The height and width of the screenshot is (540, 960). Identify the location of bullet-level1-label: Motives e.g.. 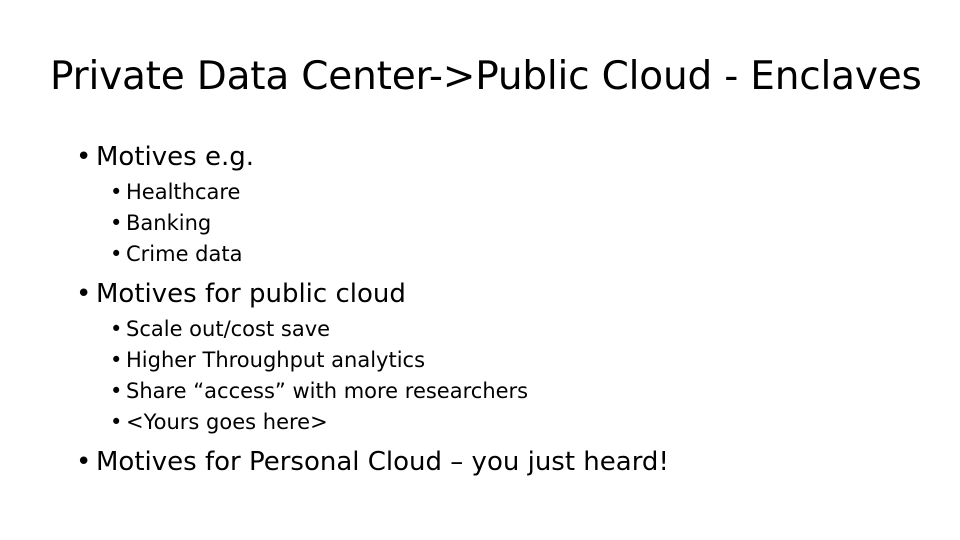
(175, 157).